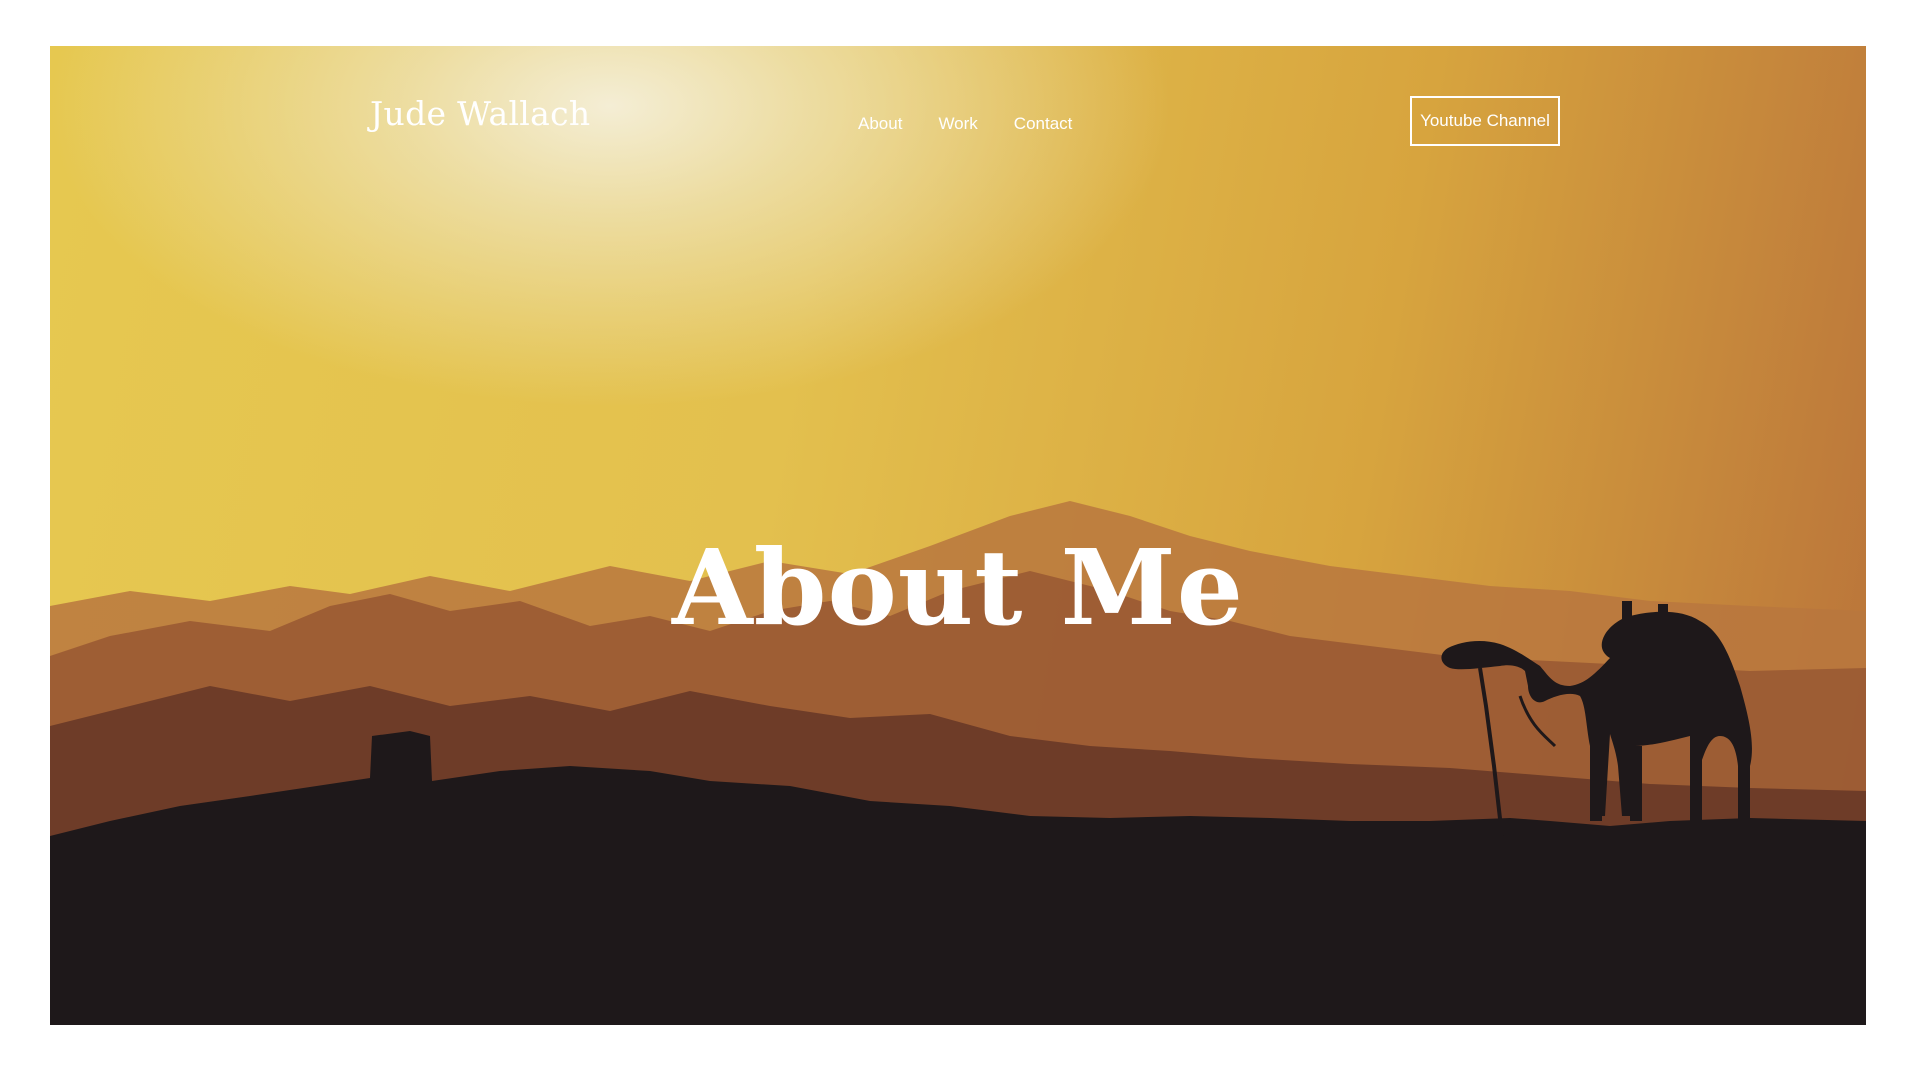 This screenshot has width=1920, height=1080. I want to click on youtube-channel-button: Youtube Channel, so click(1485, 121).